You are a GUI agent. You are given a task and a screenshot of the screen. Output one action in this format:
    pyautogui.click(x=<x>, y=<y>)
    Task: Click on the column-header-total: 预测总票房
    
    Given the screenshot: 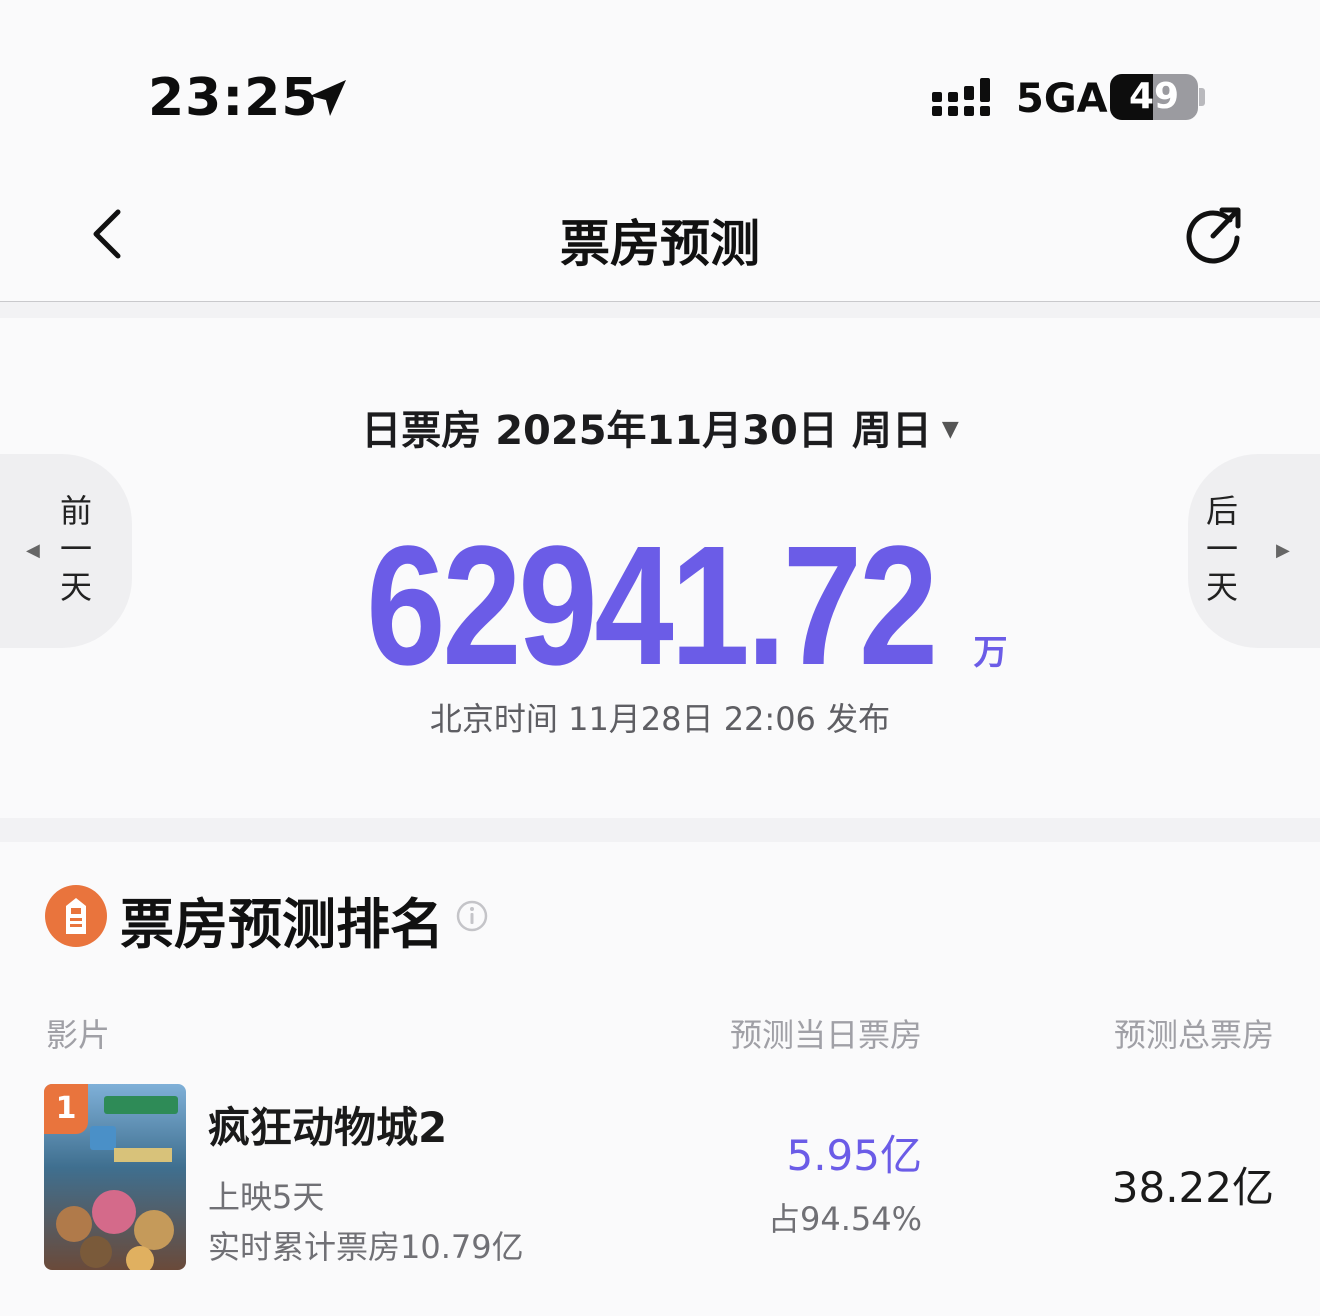 What is the action you would take?
    pyautogui.click(x=1137, y=1033)
    